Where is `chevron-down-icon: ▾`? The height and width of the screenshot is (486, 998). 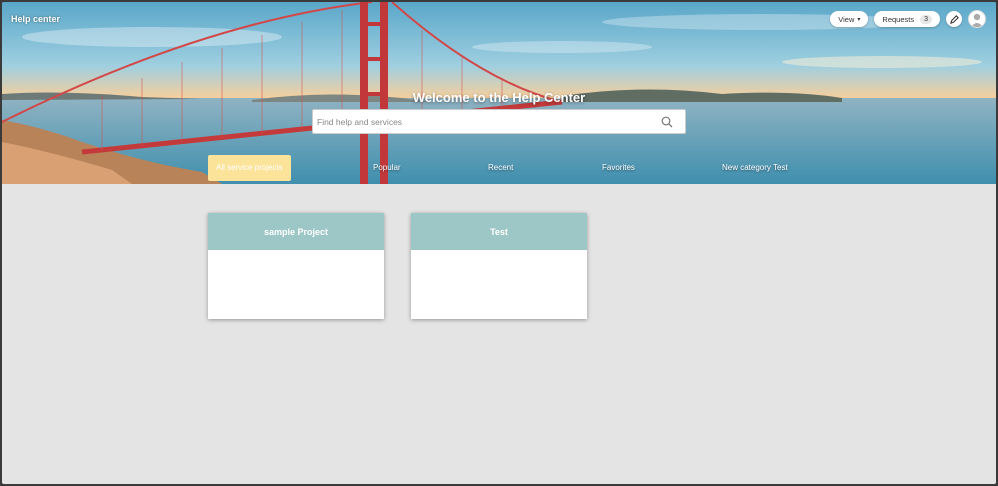 chevron-down-icon: ▾ is located at coordinates (859, 19).